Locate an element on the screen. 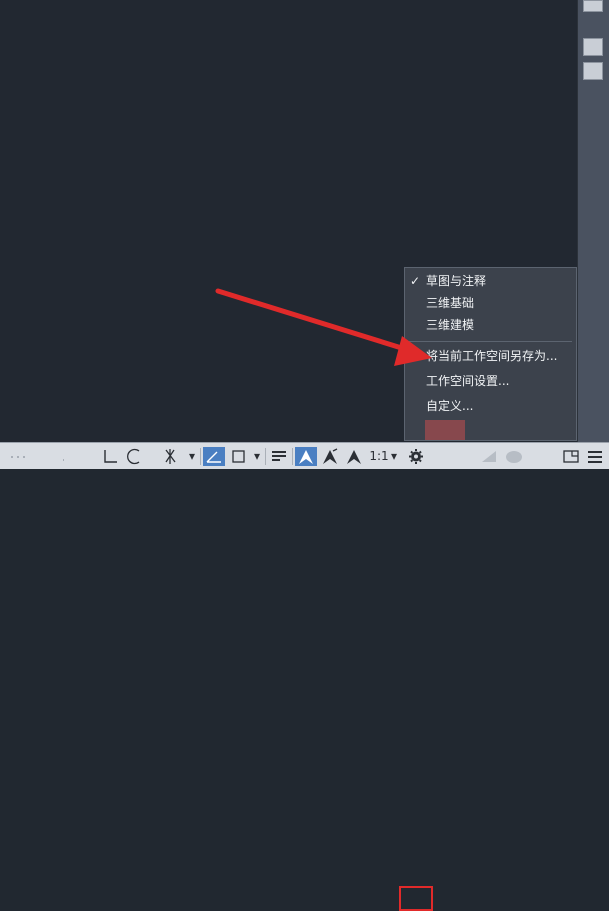  grid-icon is located at coordinates (34, 456).